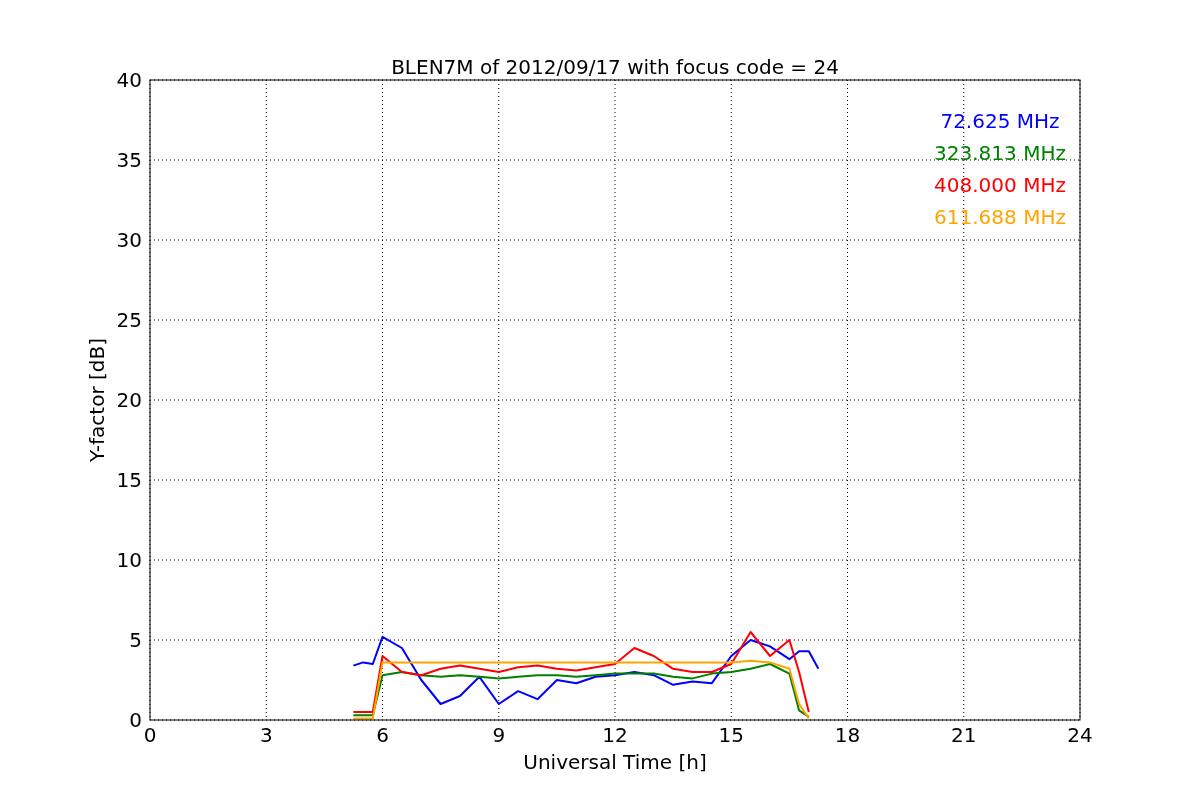  I want to click on y-tick-label: 25, so click(129, 320).